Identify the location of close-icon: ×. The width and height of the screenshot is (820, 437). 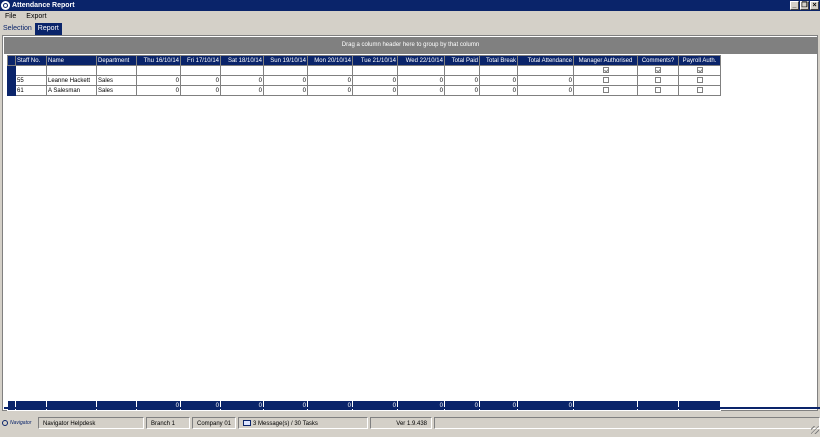
(814, 5).